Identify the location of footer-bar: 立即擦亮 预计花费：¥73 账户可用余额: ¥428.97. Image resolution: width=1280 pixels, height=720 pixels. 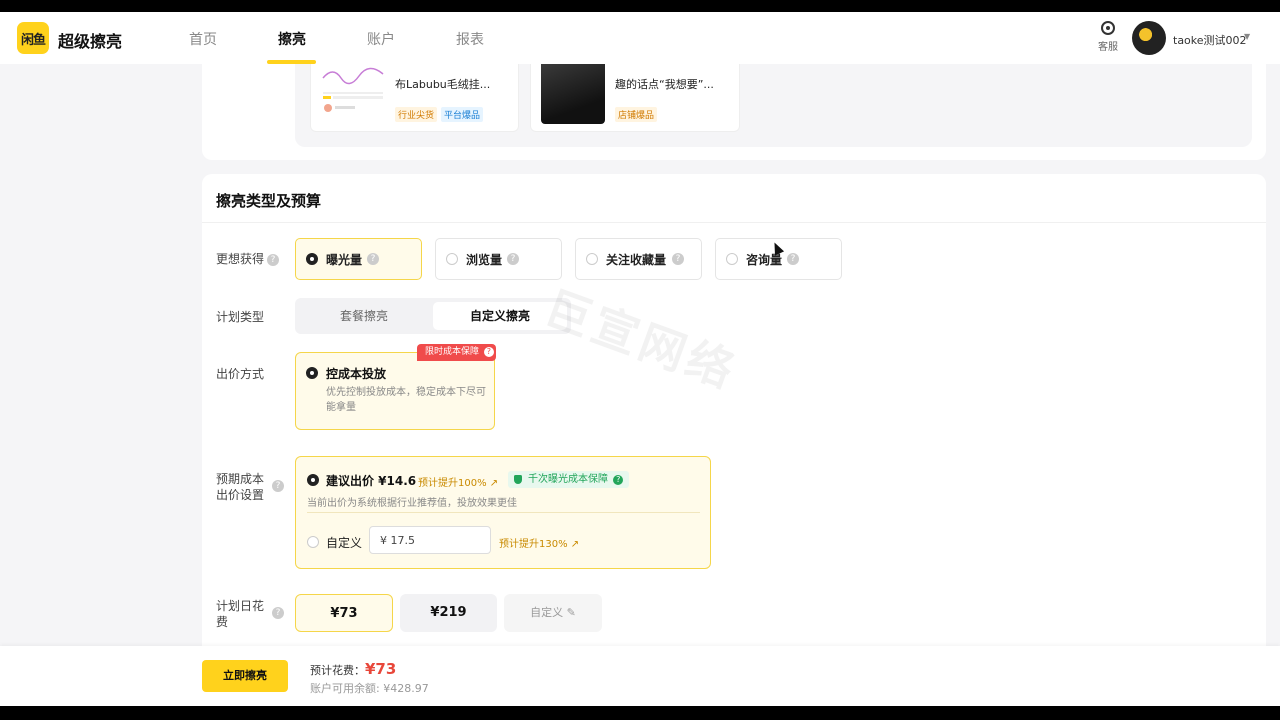
(640, 676).